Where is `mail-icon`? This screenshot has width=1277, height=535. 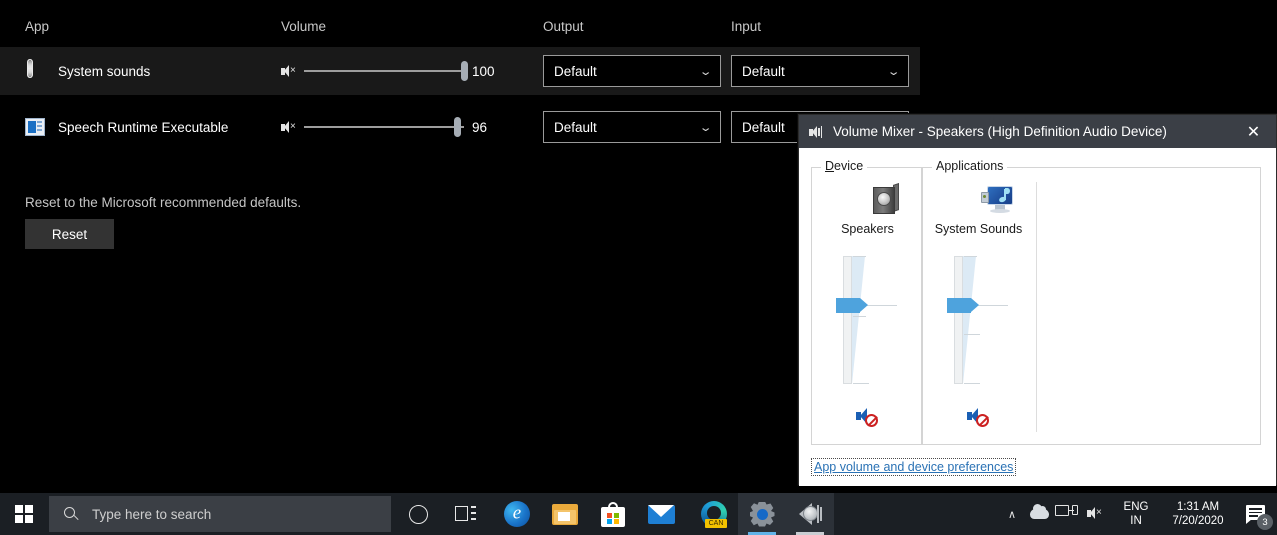 mail-icon is located at coordinates (661, 514).